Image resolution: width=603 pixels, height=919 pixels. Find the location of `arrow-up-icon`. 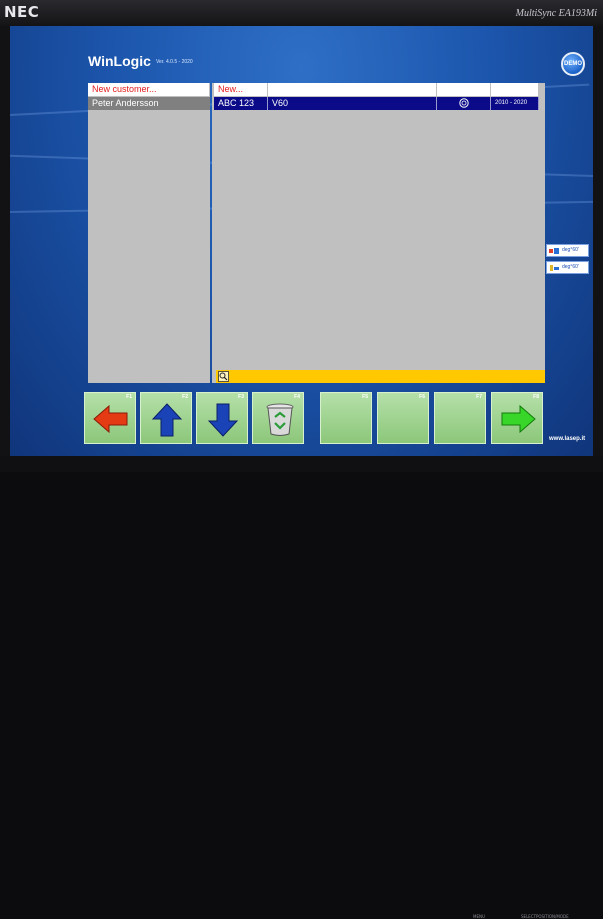

arrow-up-icon is located at coordinates (167, 420).